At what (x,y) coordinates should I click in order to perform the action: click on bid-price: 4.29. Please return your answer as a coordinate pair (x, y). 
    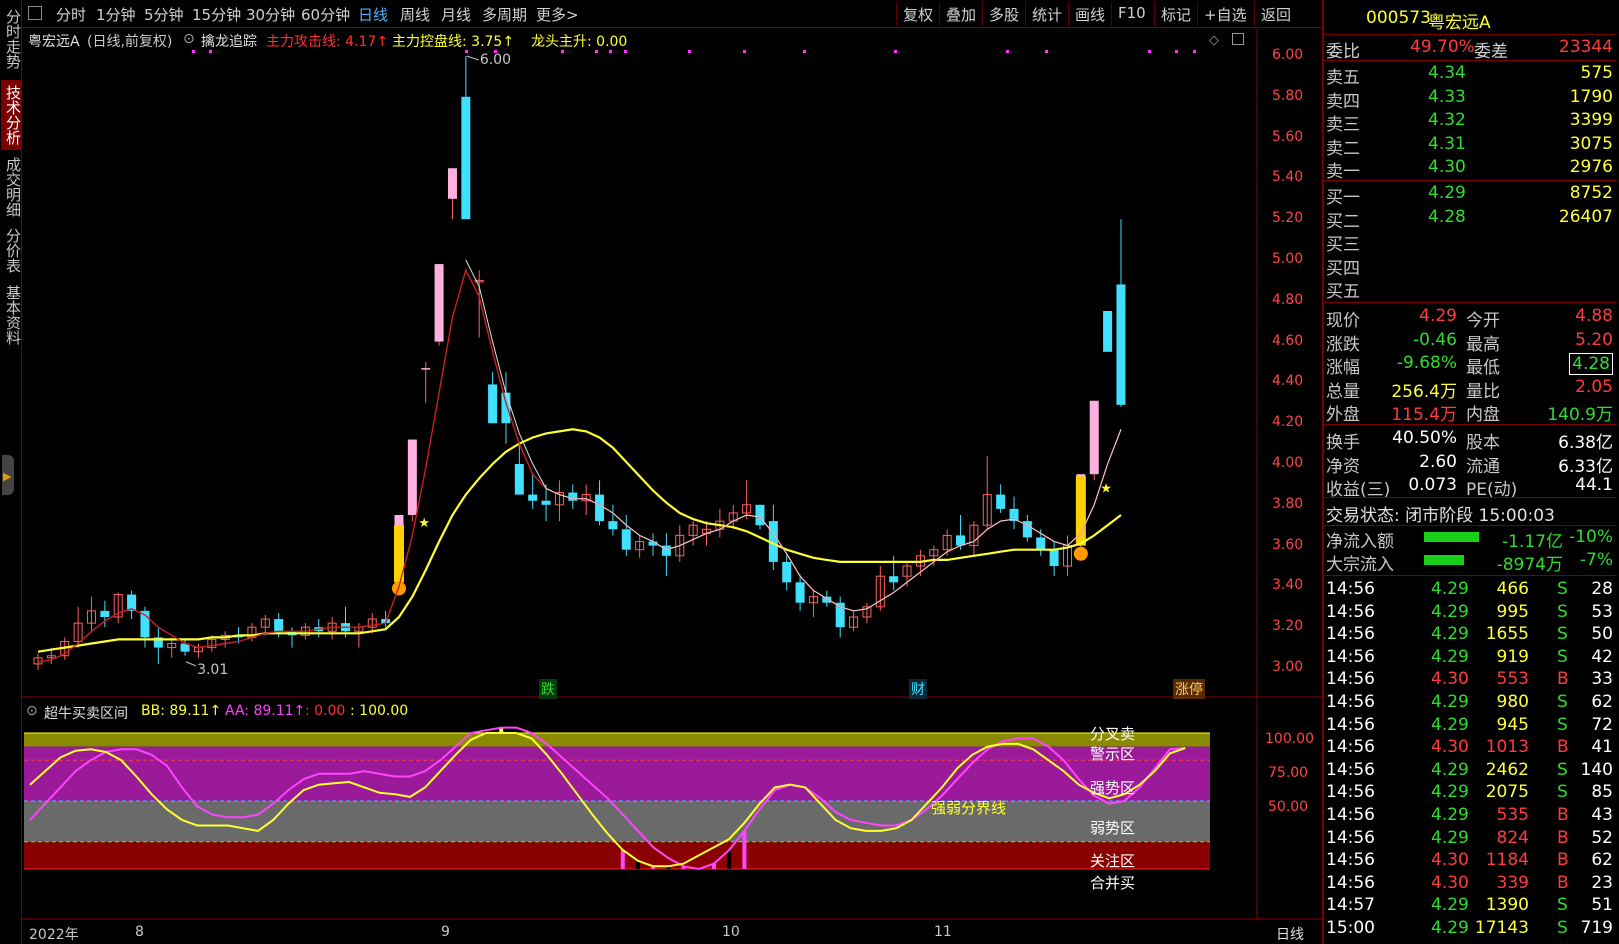
    Looking at the image, I should click on (1447, 193).